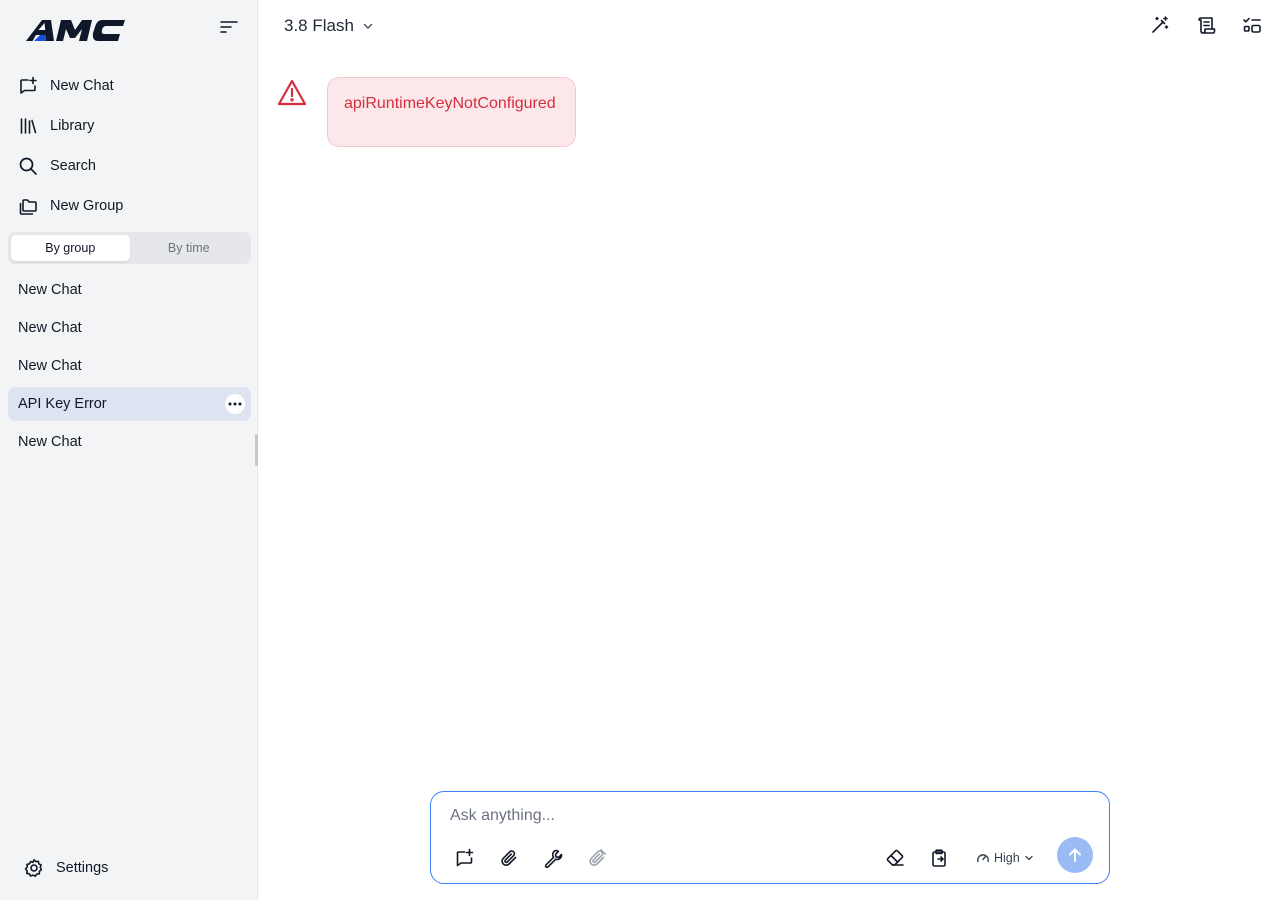  I want to click on gauge-icon, so click(983, 858).